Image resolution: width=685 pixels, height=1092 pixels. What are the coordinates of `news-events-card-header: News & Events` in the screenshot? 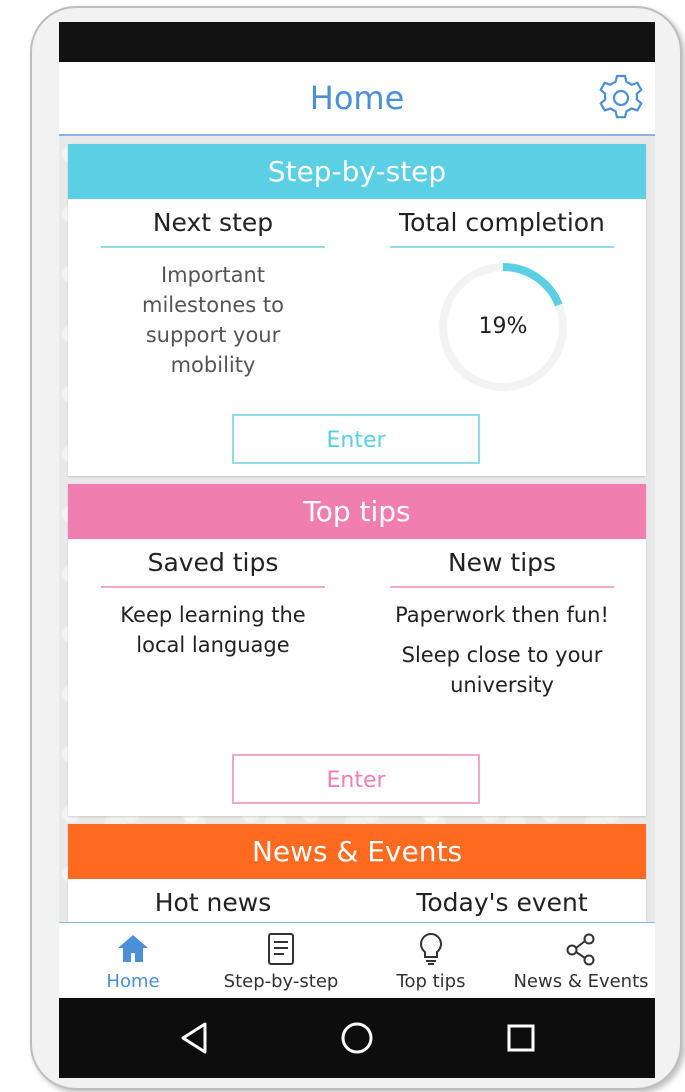 It's located at (357, 851).